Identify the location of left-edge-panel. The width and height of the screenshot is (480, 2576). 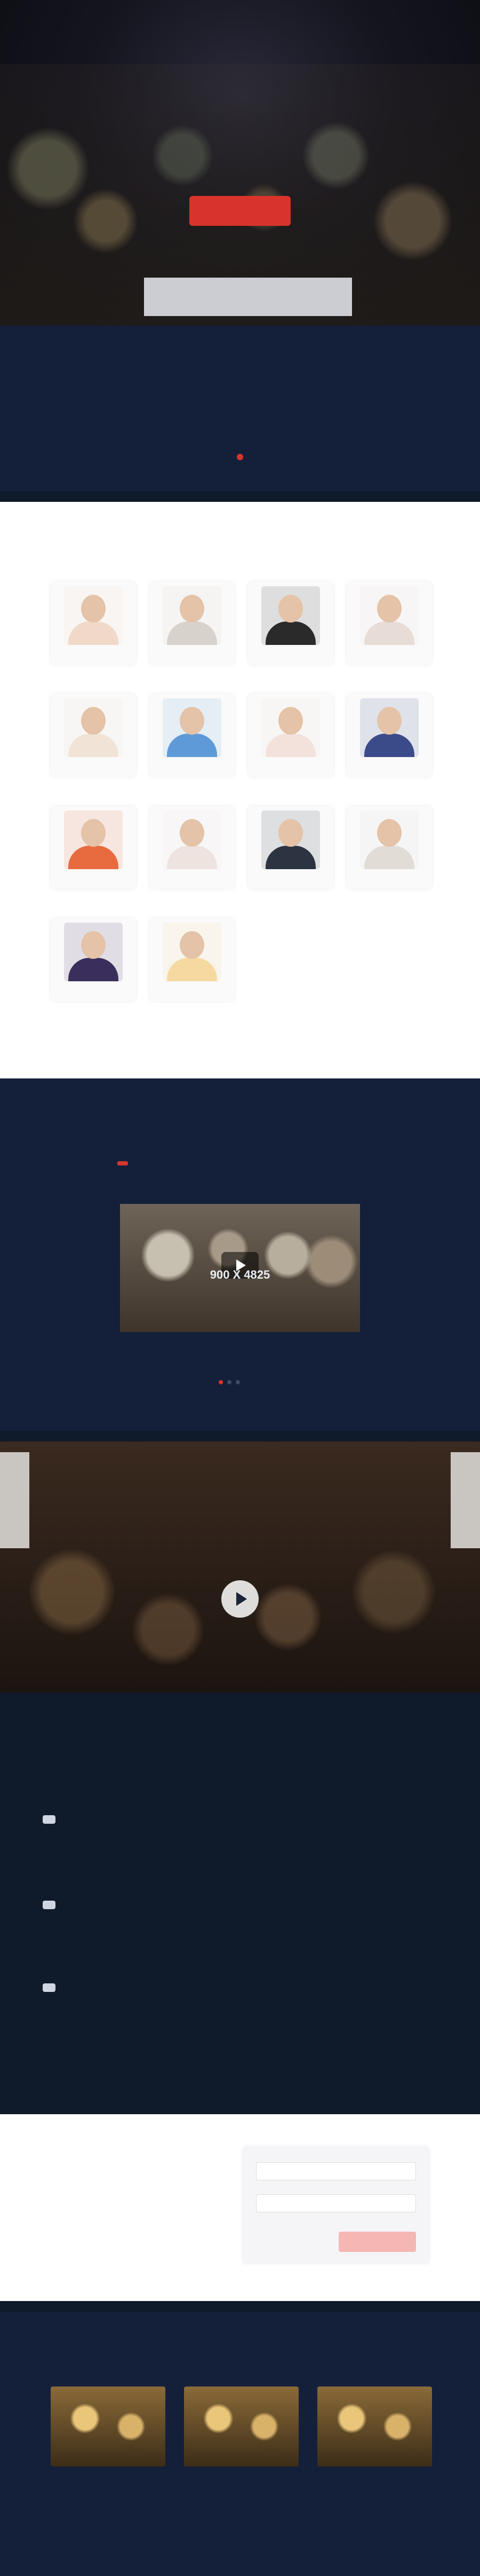
(14, 1500).